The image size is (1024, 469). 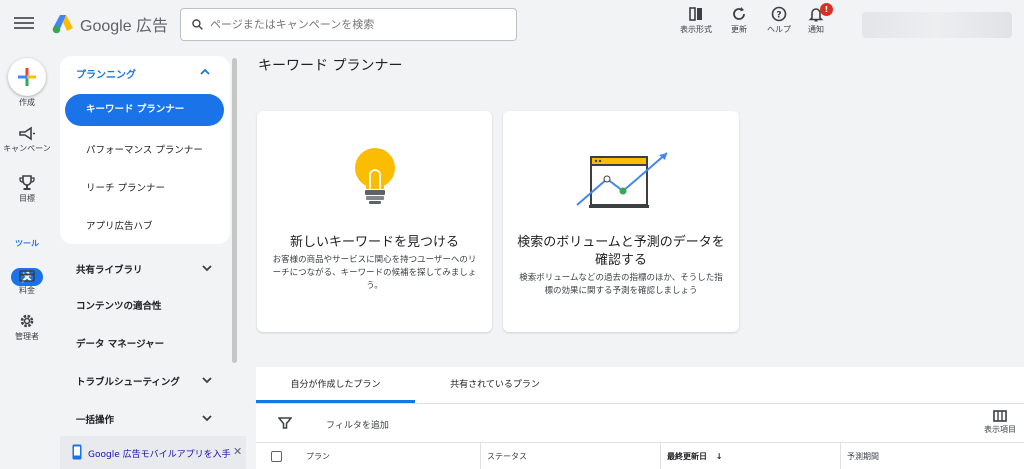 I want to click on column-status: ステータス, so click(x=570, y=456).